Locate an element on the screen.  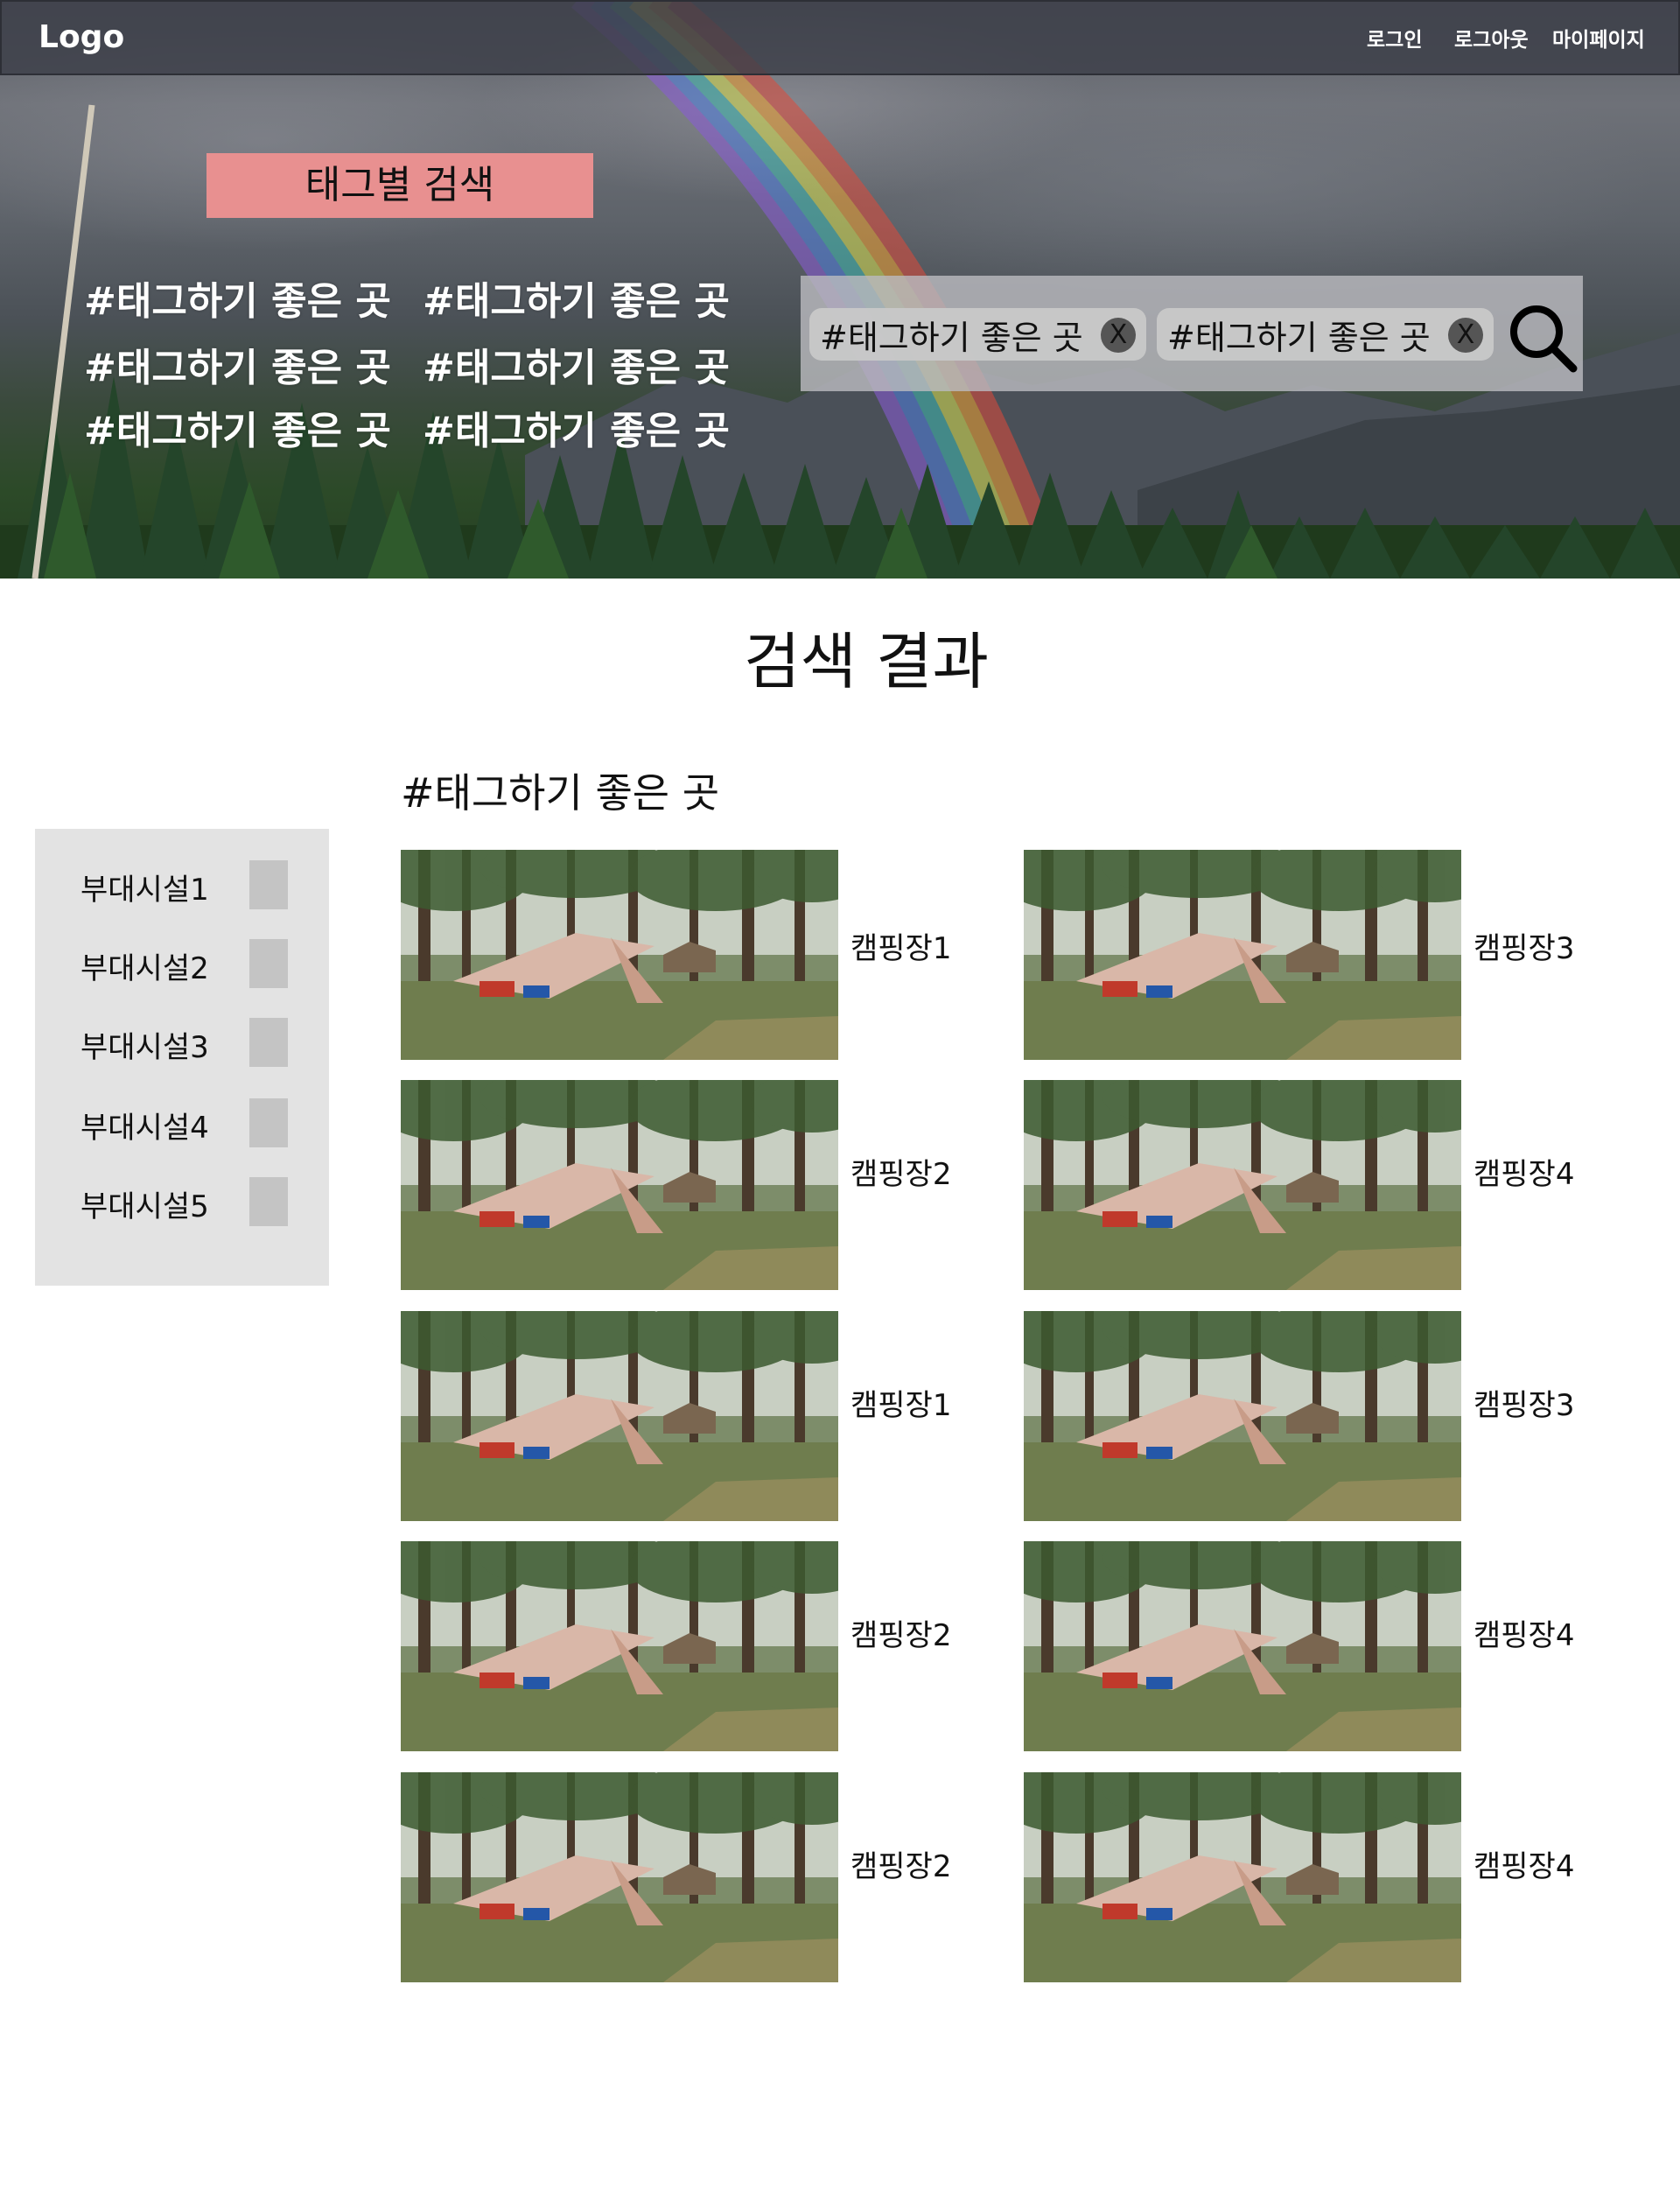
facility-label: 부대시설2 is located at coordinates (144, 969).